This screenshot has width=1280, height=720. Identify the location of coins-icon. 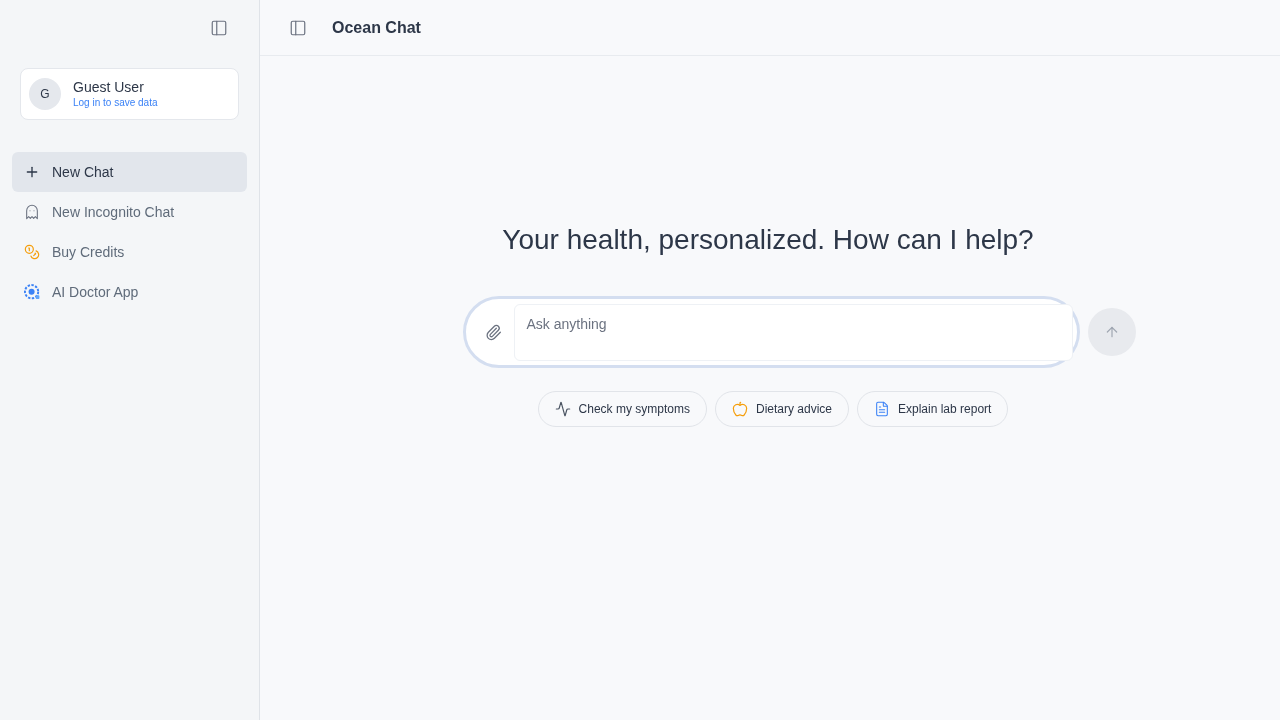
(32, 252).